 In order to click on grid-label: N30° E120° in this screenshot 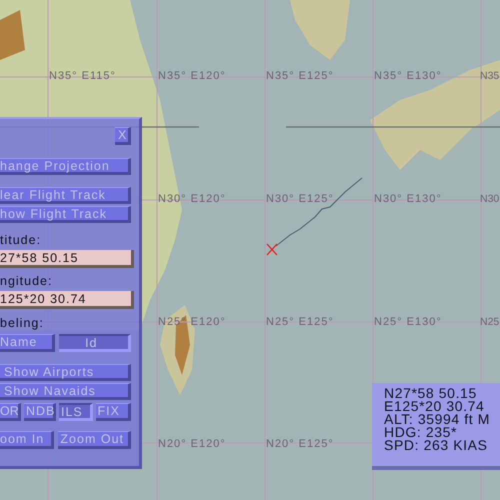, I will do `click(192, 199)`.